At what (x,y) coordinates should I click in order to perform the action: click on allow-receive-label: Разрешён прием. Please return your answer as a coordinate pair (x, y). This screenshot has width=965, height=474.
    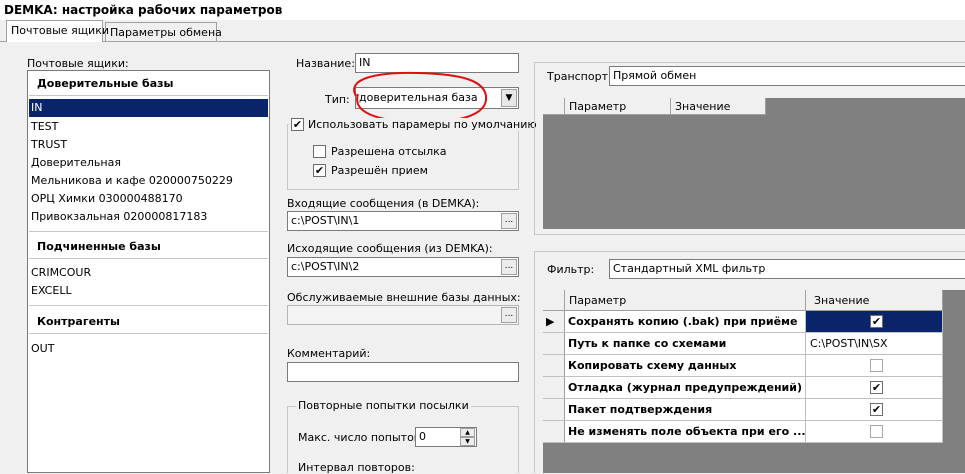
    Looking at the image, I should click on (379, 170).